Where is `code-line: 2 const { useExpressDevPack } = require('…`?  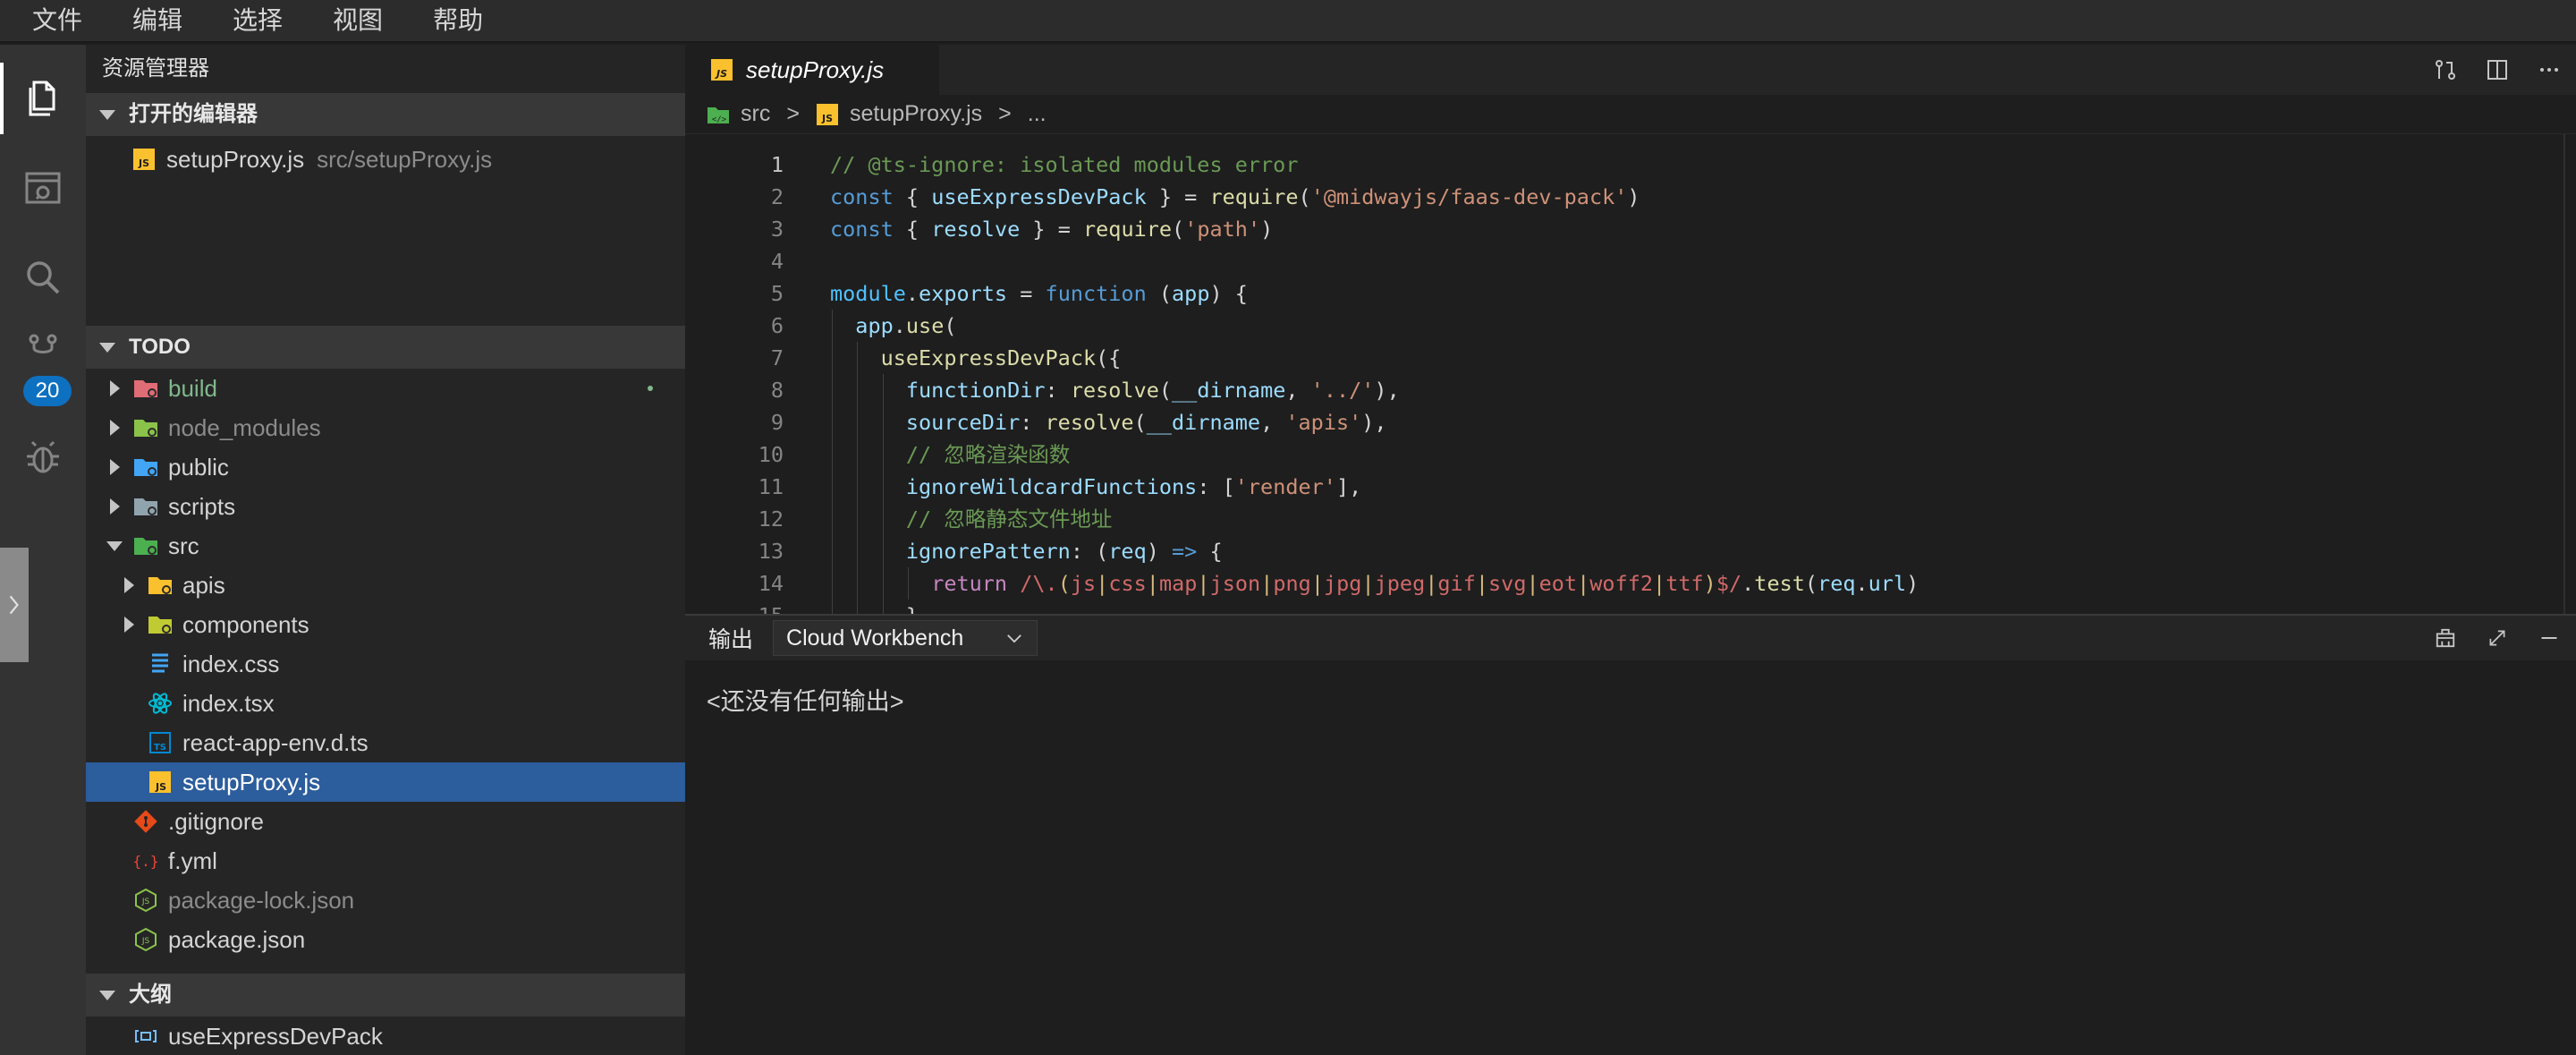 code-line: 2 const { useExpressDevPack } = require('… is located at coordinates (1630, 197).